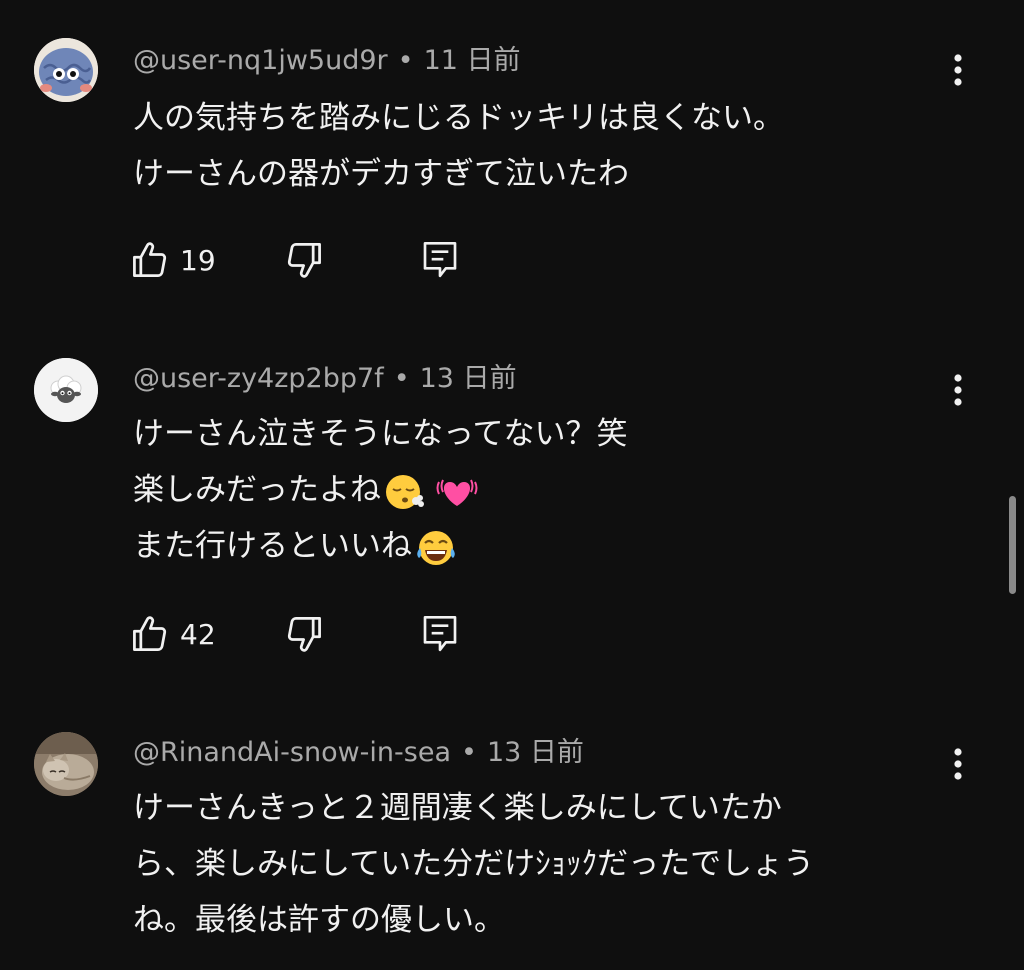 This screenshot has width=1024, height=970. I want to click on comment-line: ら、楽しみにしていた分だけｼｮｯｸだったでしょう, so click(474, 864).